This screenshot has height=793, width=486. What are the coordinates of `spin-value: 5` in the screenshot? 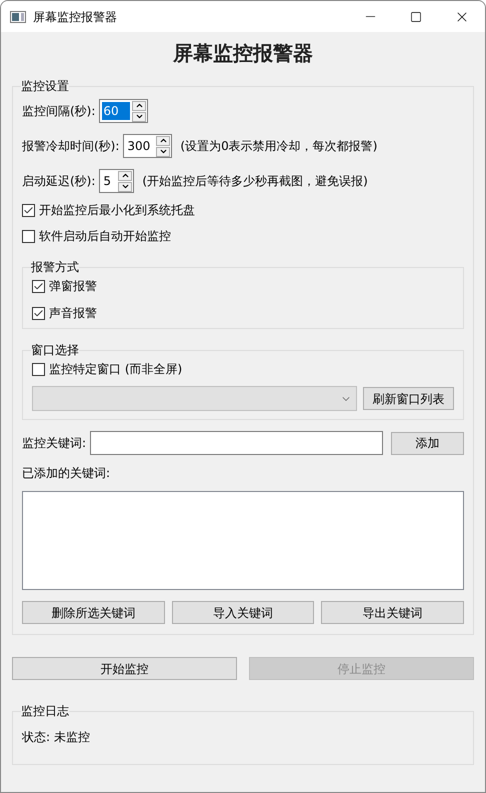 It's located at (107, 181).